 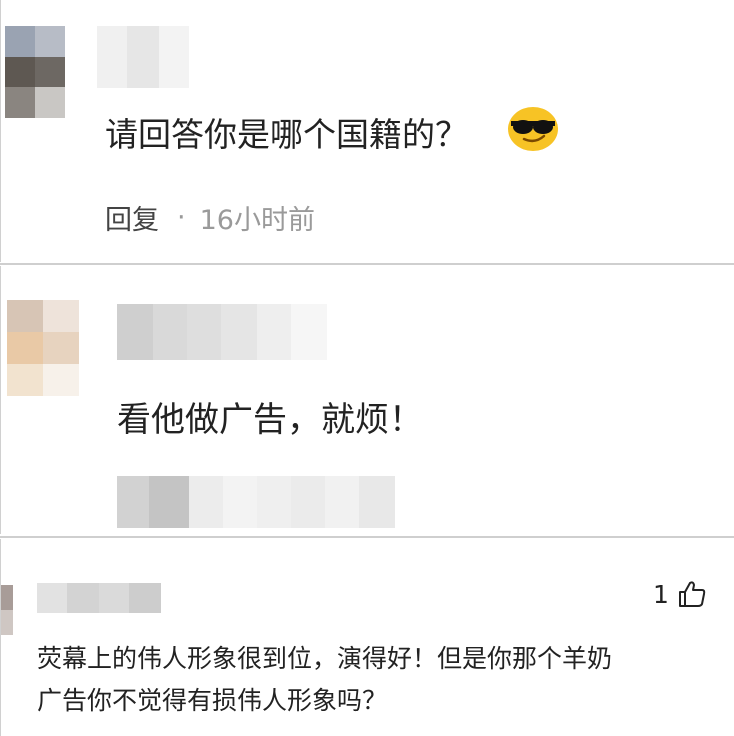 What do you see at coordinates (256, 502) in the screenshot?
I see `comment-meta-redacted` at bounding box center [256, 502].